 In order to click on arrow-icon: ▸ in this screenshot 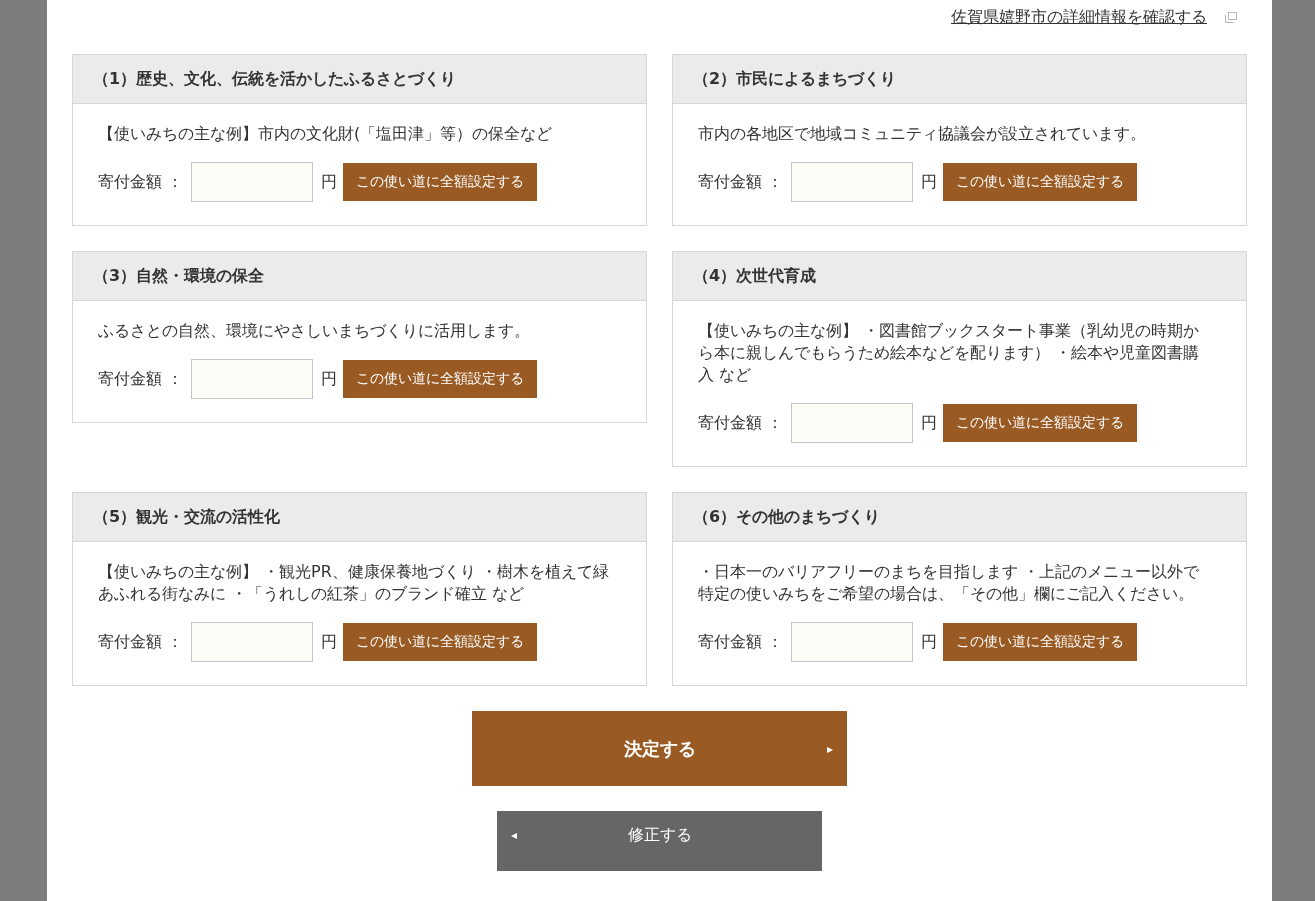, I will do `click(829, 748)`.